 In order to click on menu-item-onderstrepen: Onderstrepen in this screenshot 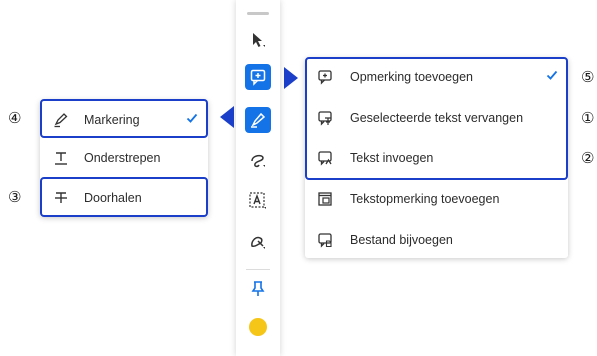, I will do `click(124, 158)`.